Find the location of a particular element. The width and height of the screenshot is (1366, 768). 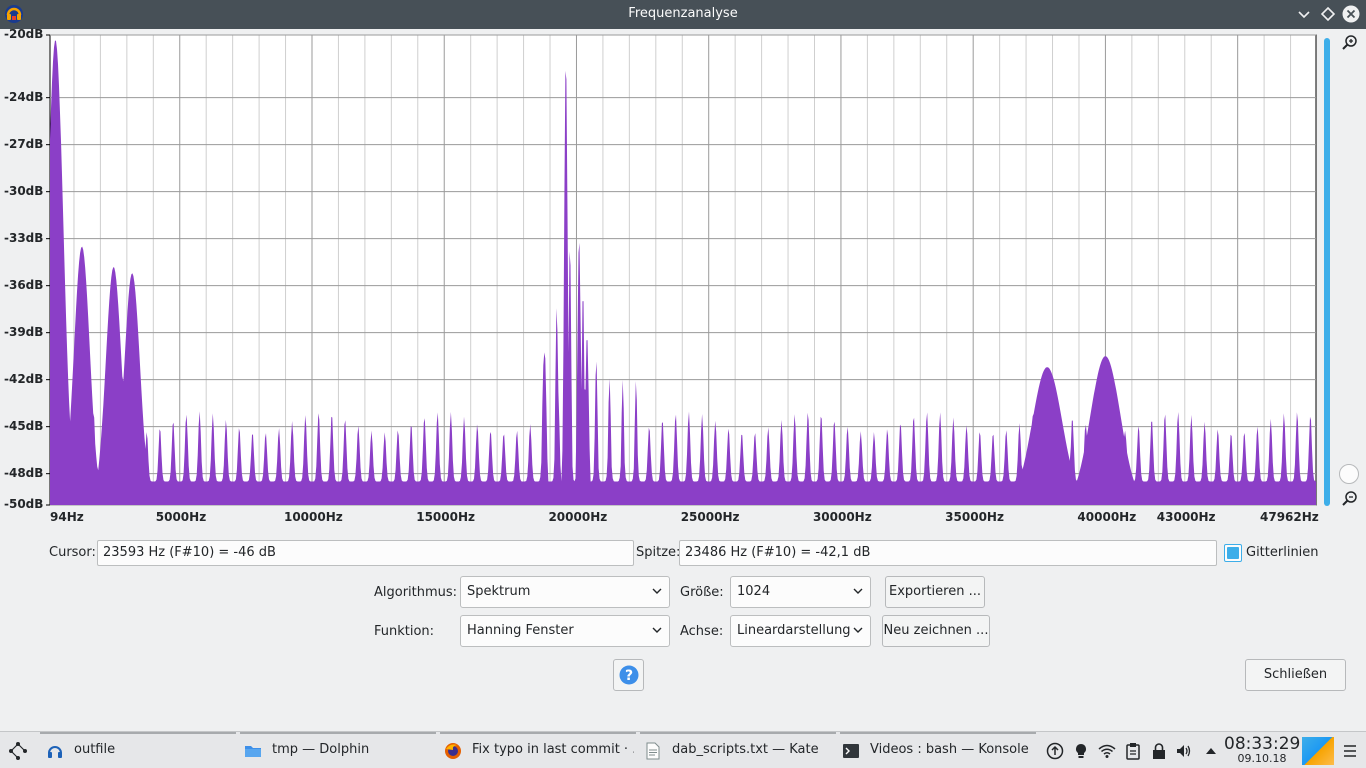

y-tick-label: -45dB is located at coordinates (24, 425).